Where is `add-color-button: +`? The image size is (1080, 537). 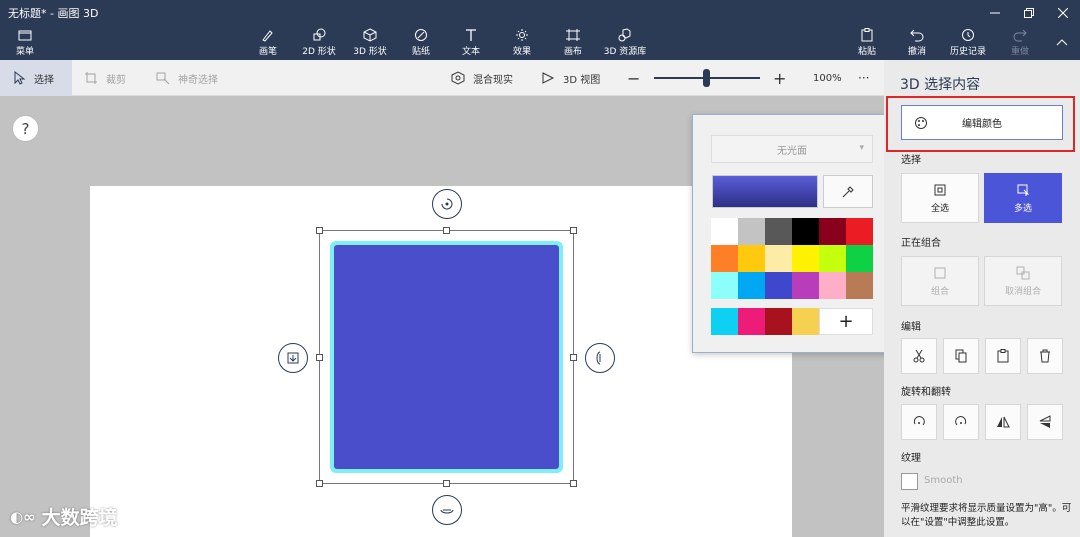
add-color-button: + is located at coordinates (846, 321).